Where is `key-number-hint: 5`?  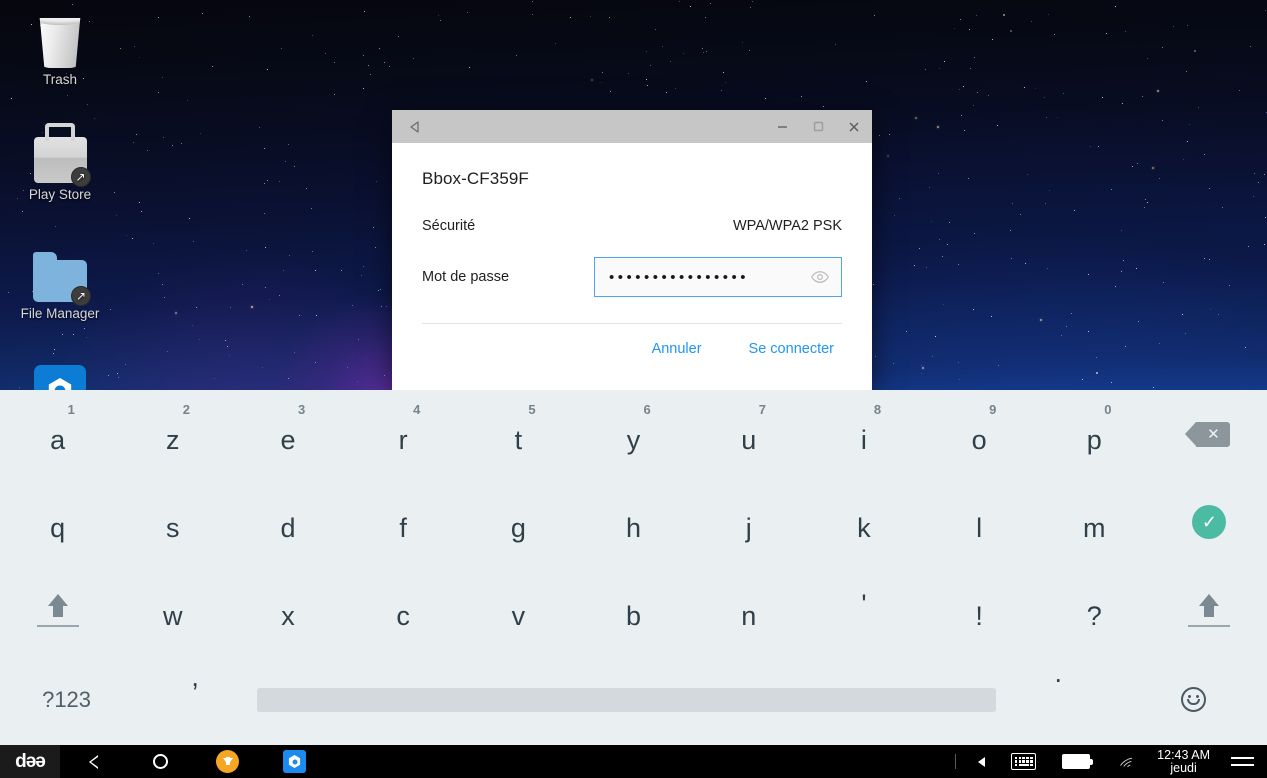
key-number-hint: 5 is located at coordinates (532, 409).